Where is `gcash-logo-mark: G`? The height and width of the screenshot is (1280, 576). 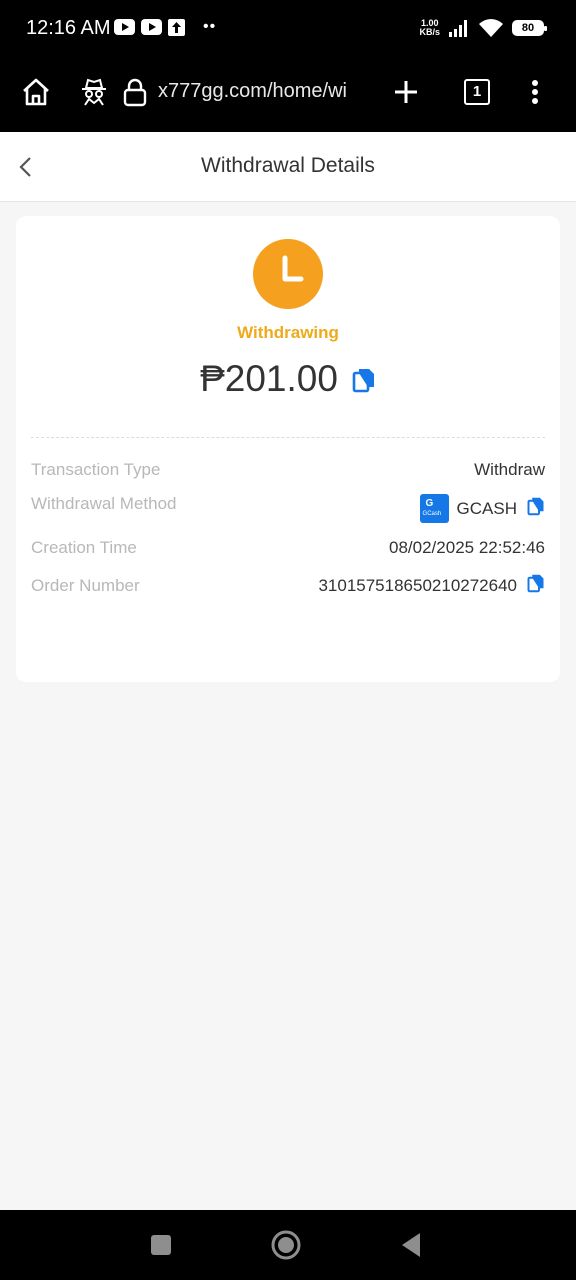
gcash-logo-mark: G is located at coordinates (429, 503).